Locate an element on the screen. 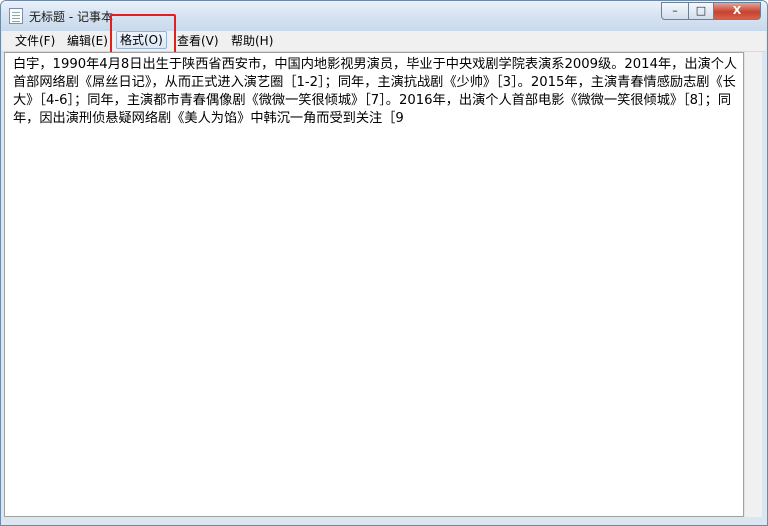 Image resolution: width=768 pixels, height=526 pixels. maximize-button: □ is located at coordinates (701, 11).